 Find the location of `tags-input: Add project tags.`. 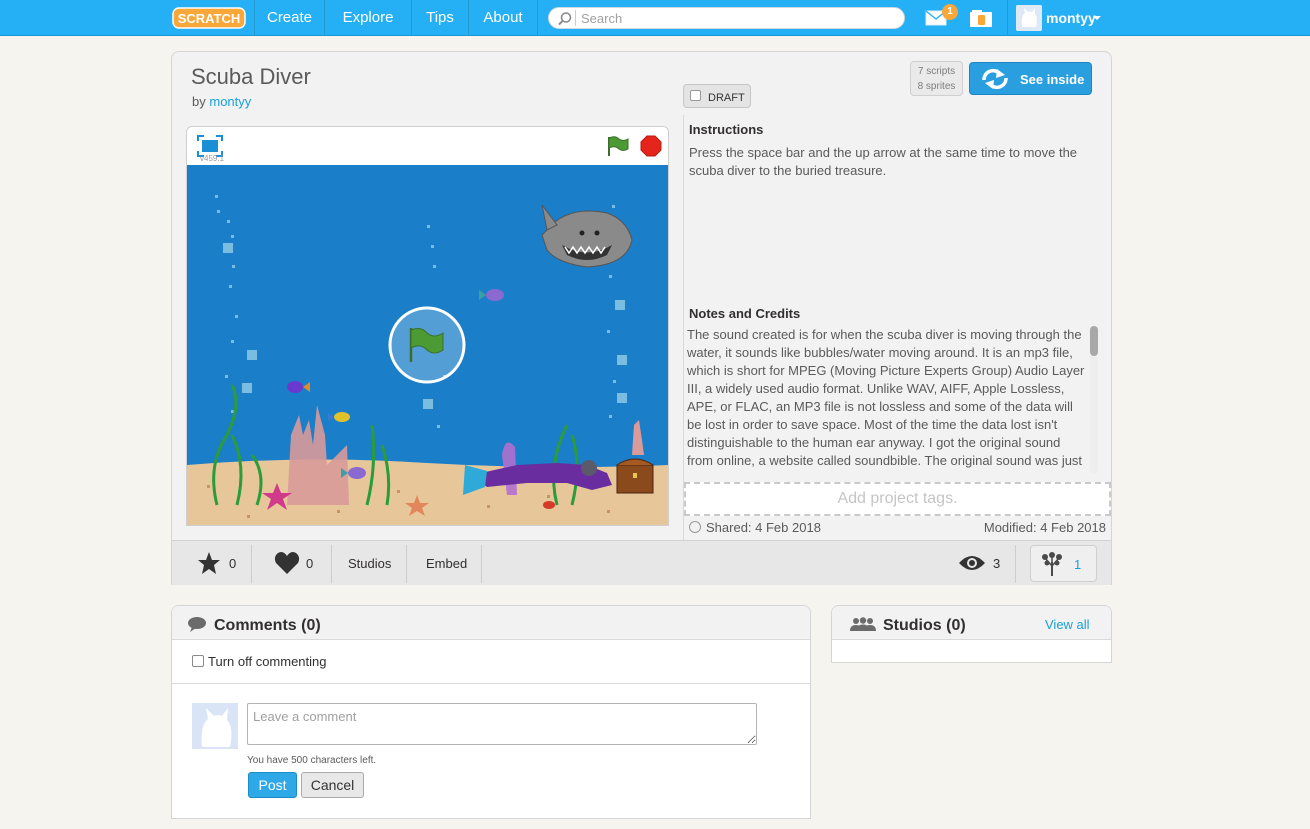

tags-input: Add project tags. is located at coordinates (897, 499).